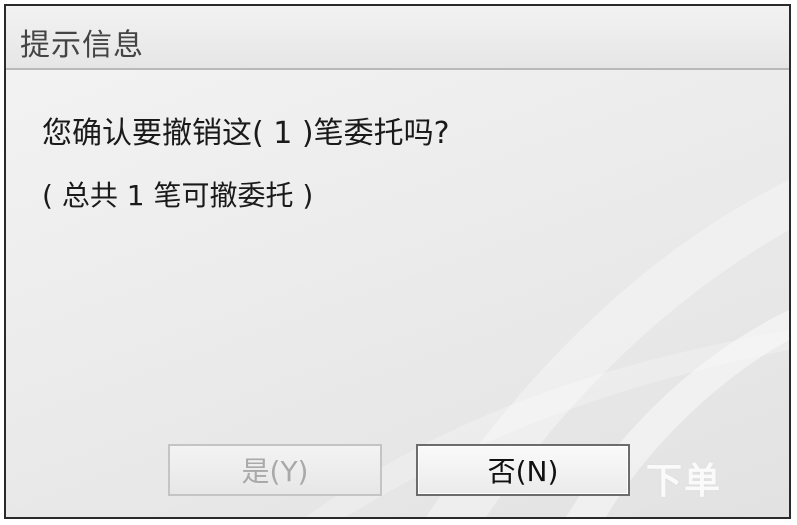 The image size is (797, 525). I want to click on order-count-message: ( 总共 1 笔可撤委托 ), so click(178, 195).